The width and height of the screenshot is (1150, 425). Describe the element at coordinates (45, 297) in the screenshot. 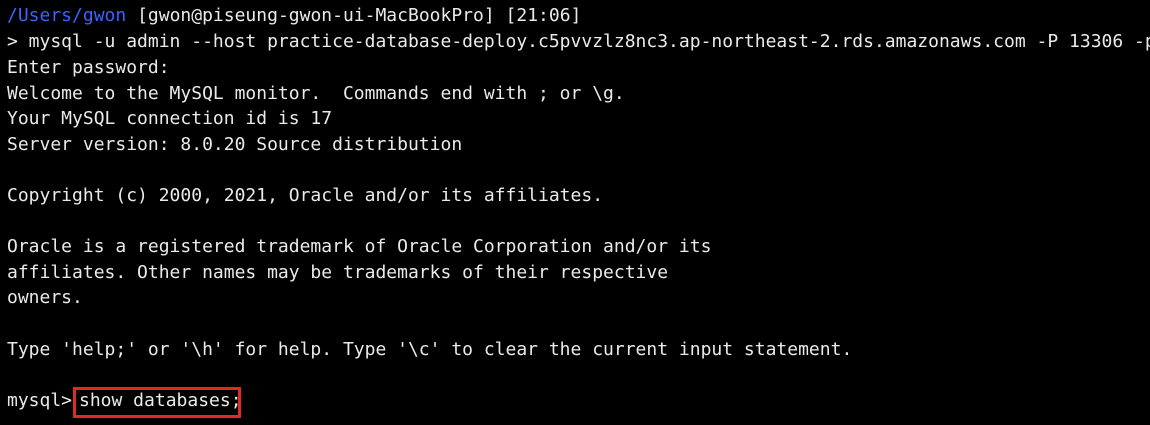

I see `output-trademark-3: owners.` at that location.